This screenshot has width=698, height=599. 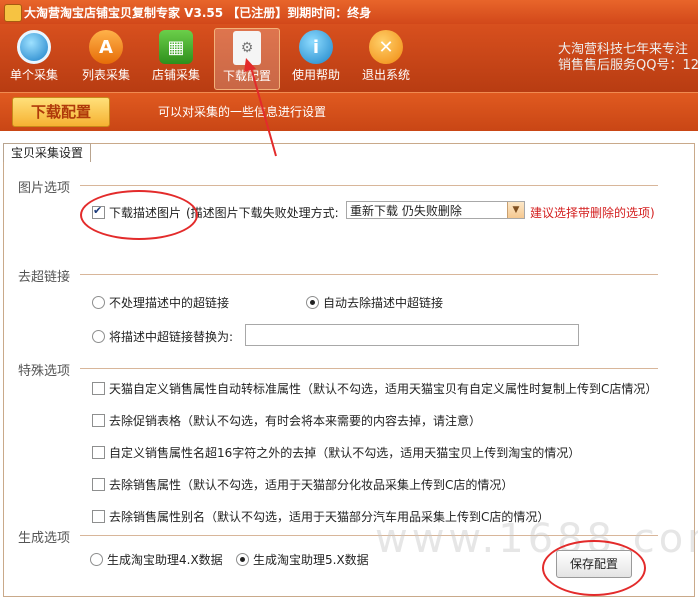 What do you see at coordinates (61, 112) in the screenshot?
I see `banner-tab: 下载配置` at bounding box center [61, 112].